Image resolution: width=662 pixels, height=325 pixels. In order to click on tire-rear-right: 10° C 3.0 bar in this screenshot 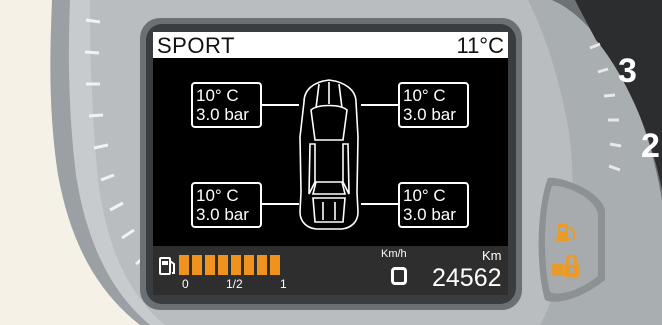, I will do `click(433, 205)`.